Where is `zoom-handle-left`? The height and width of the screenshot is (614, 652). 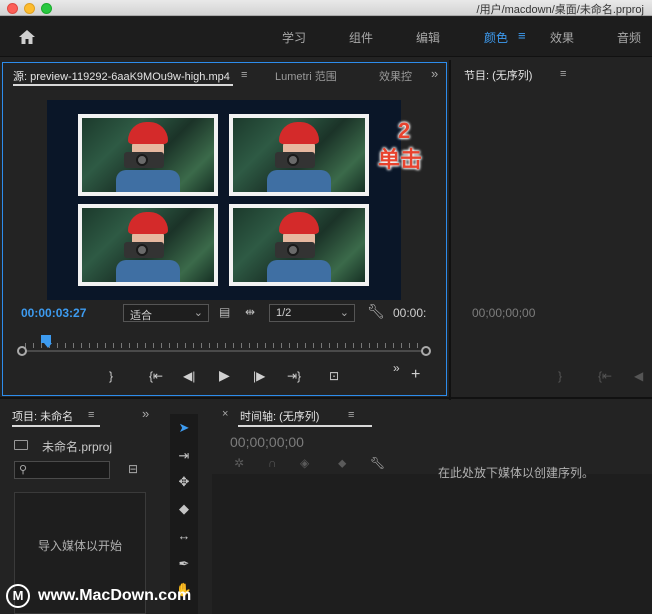
zoom-handle-left is located at coordinates (22, 351).